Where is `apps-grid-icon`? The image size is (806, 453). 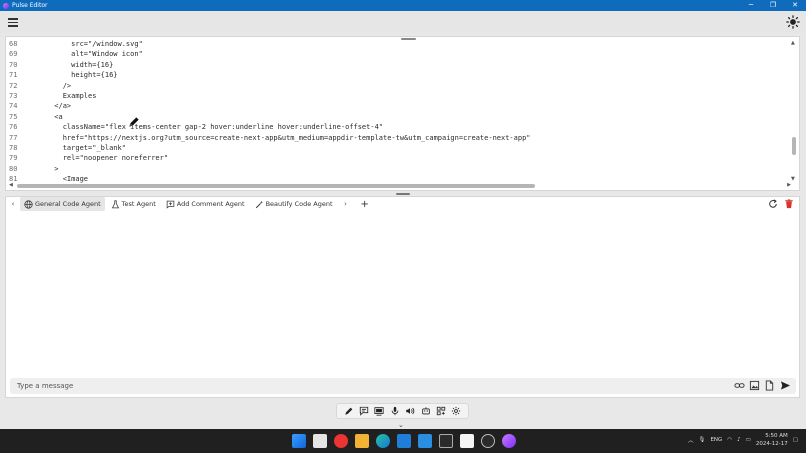 apps-grid-icon is located at coordinates (441, 411).